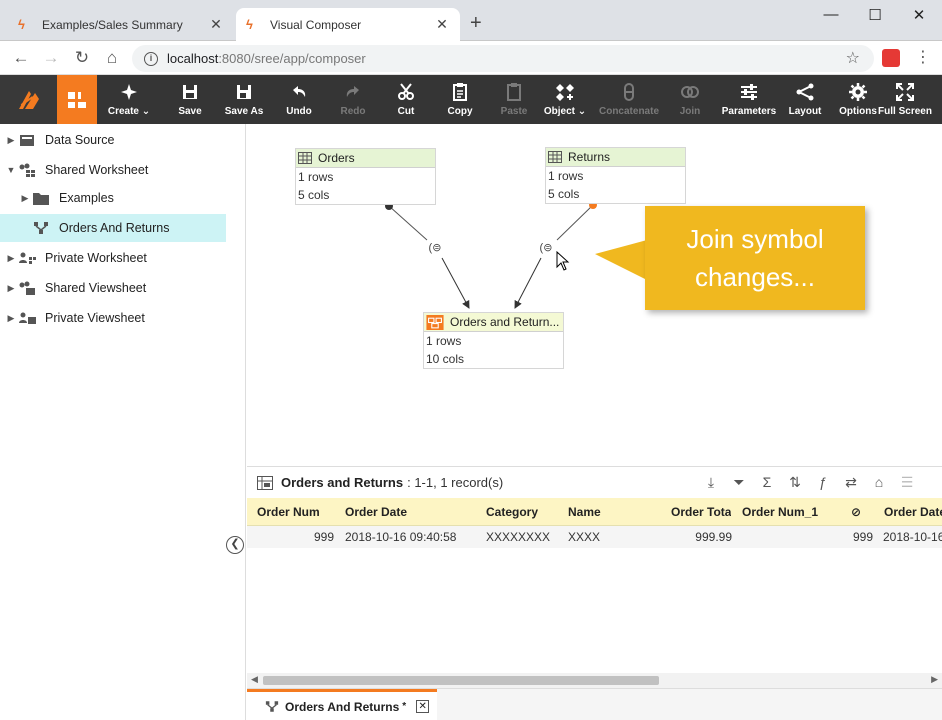 This screenshot has width=942, height=720. Describe the element at coordinates (113, 228) in the screenshot. I see `tree-item-orders-and-returns: Orders And Returns` at that location.